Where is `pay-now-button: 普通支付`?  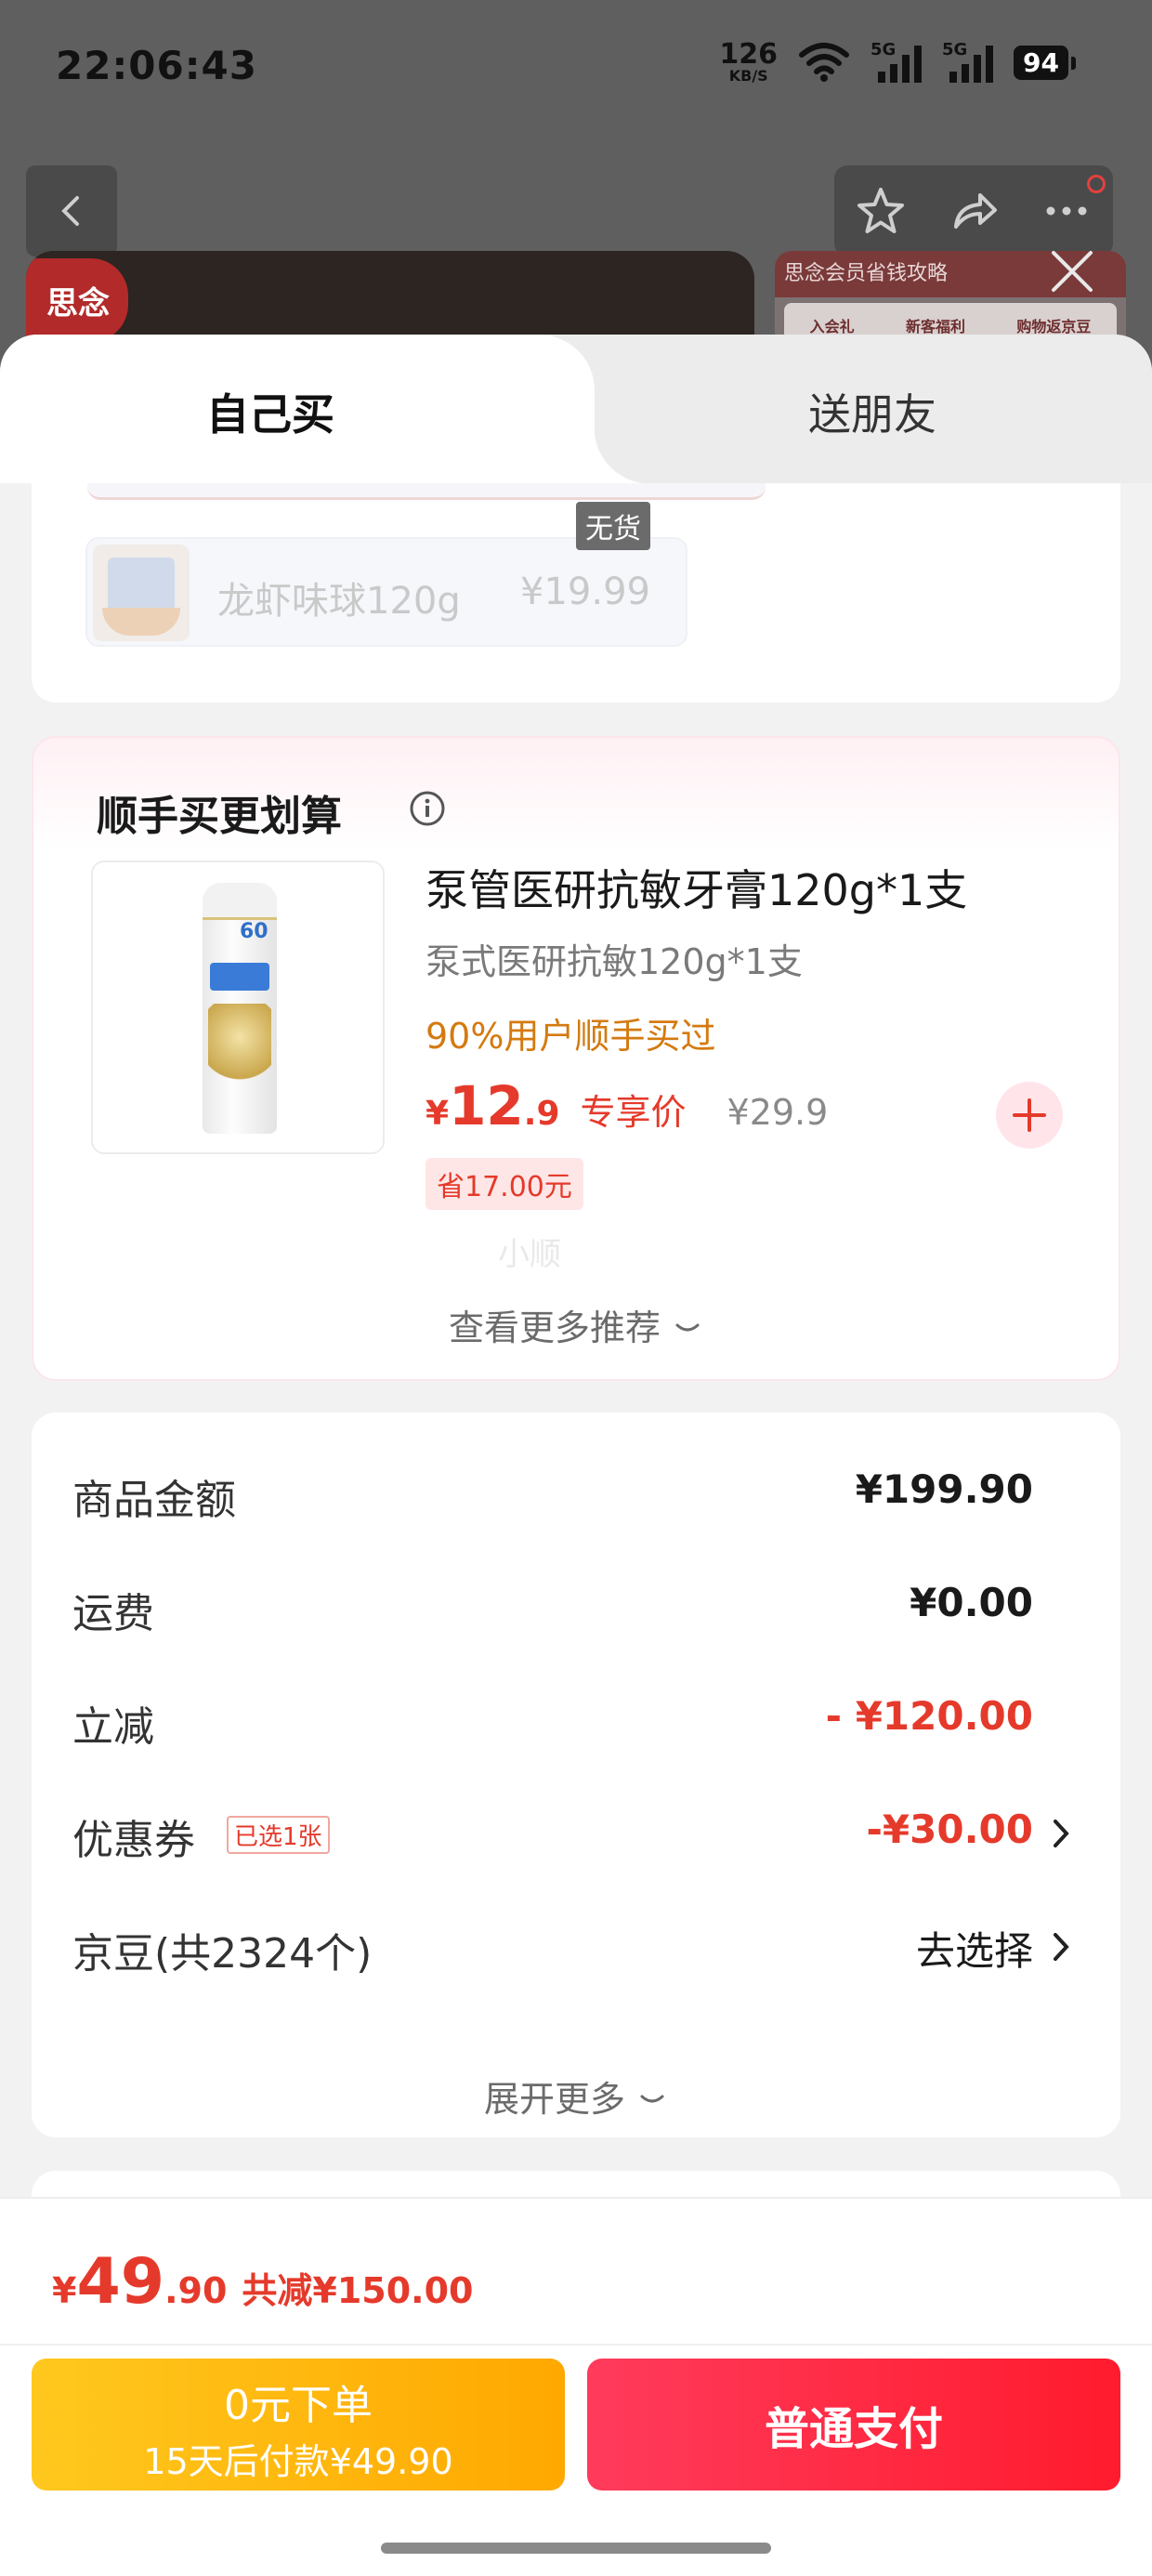
pay-now-button: 普通支付 is located at coordinates (853, 2425).